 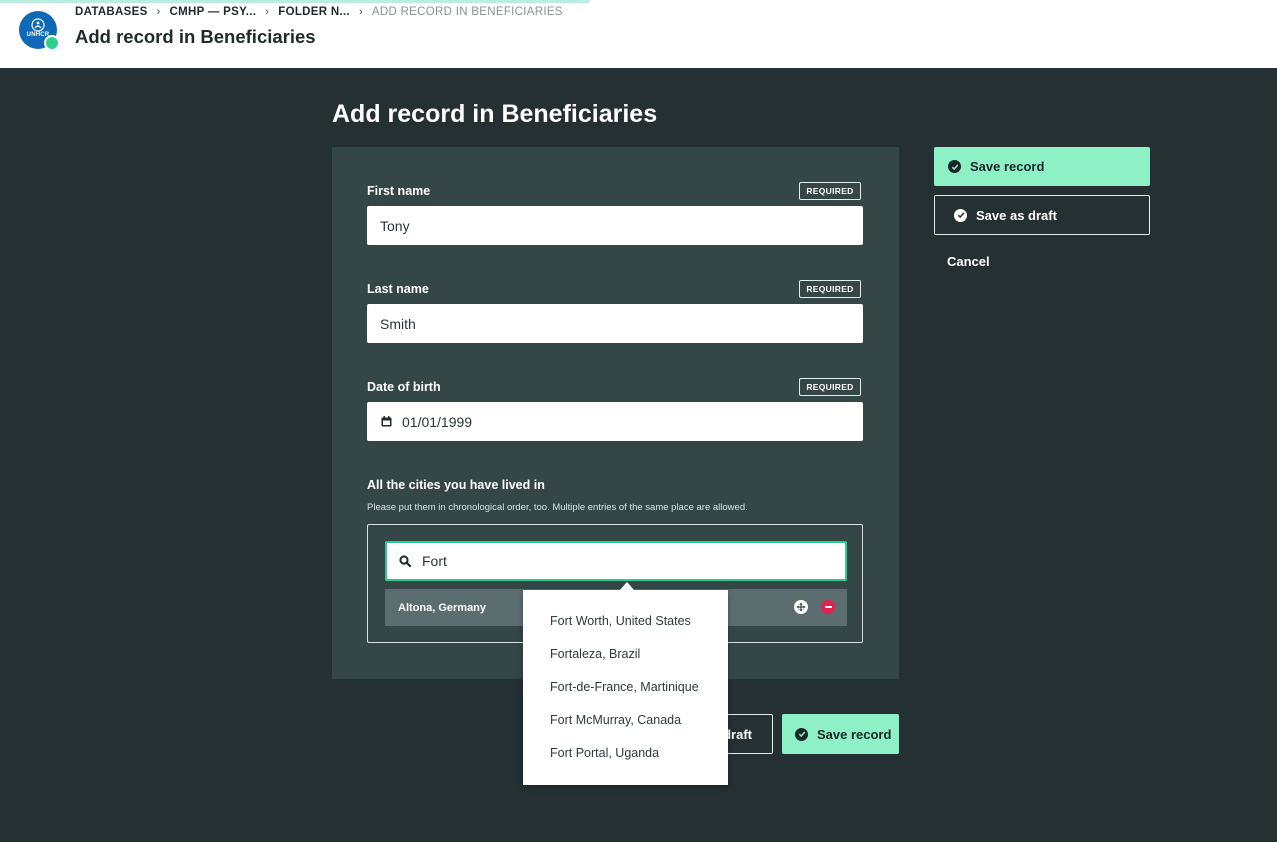 I want to click on city-search-input, so click(x=612, y=561).